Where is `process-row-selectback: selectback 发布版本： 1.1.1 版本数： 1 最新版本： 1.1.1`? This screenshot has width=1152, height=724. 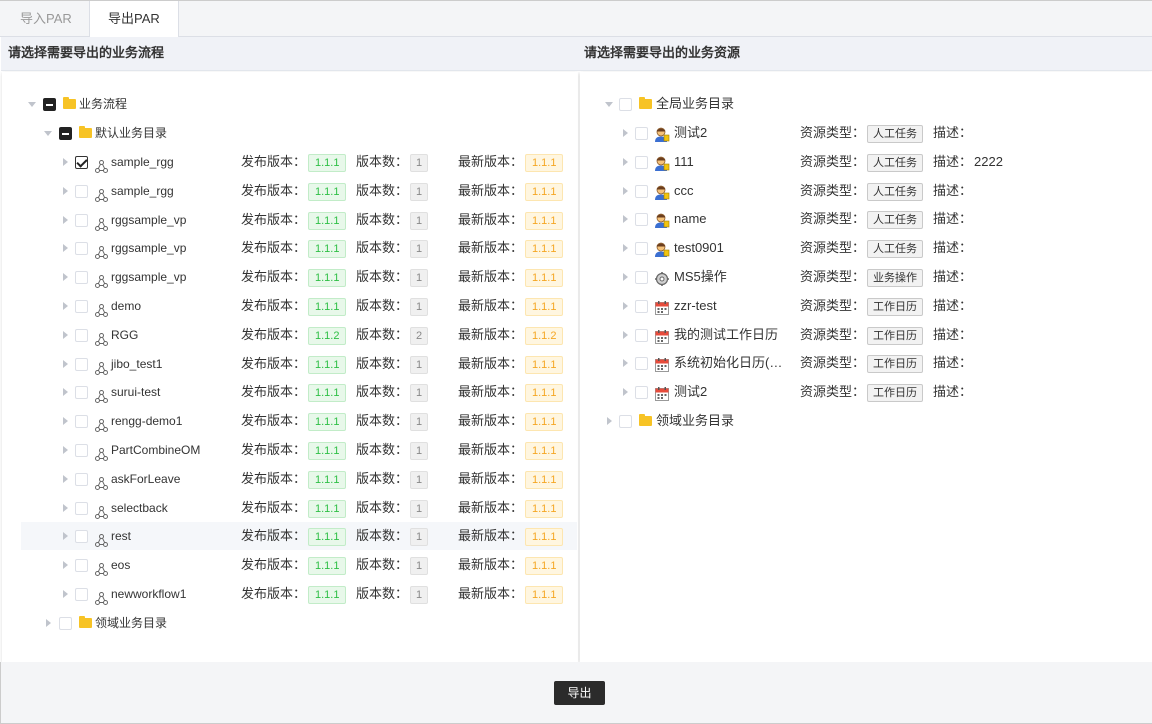
process-row-selectback: selectback 发布版本： 1.1.1 版本数： 1 最新版本： 1.1.1 is located at coordinates (299, 508).